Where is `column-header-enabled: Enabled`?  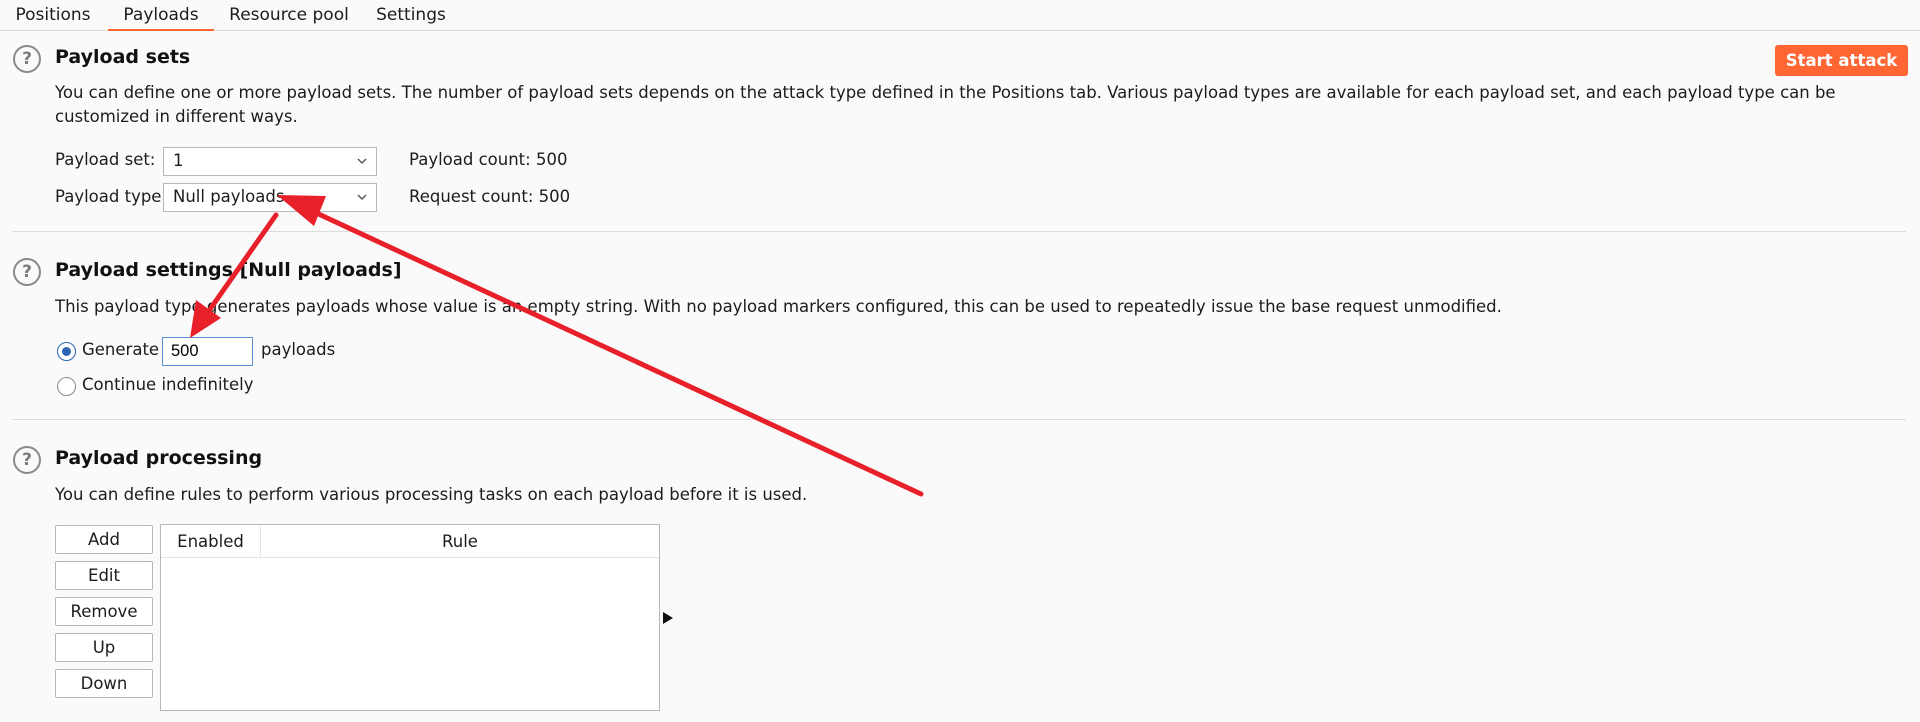 column-header-enabled: Enabled is located at coordinates (211, 541).